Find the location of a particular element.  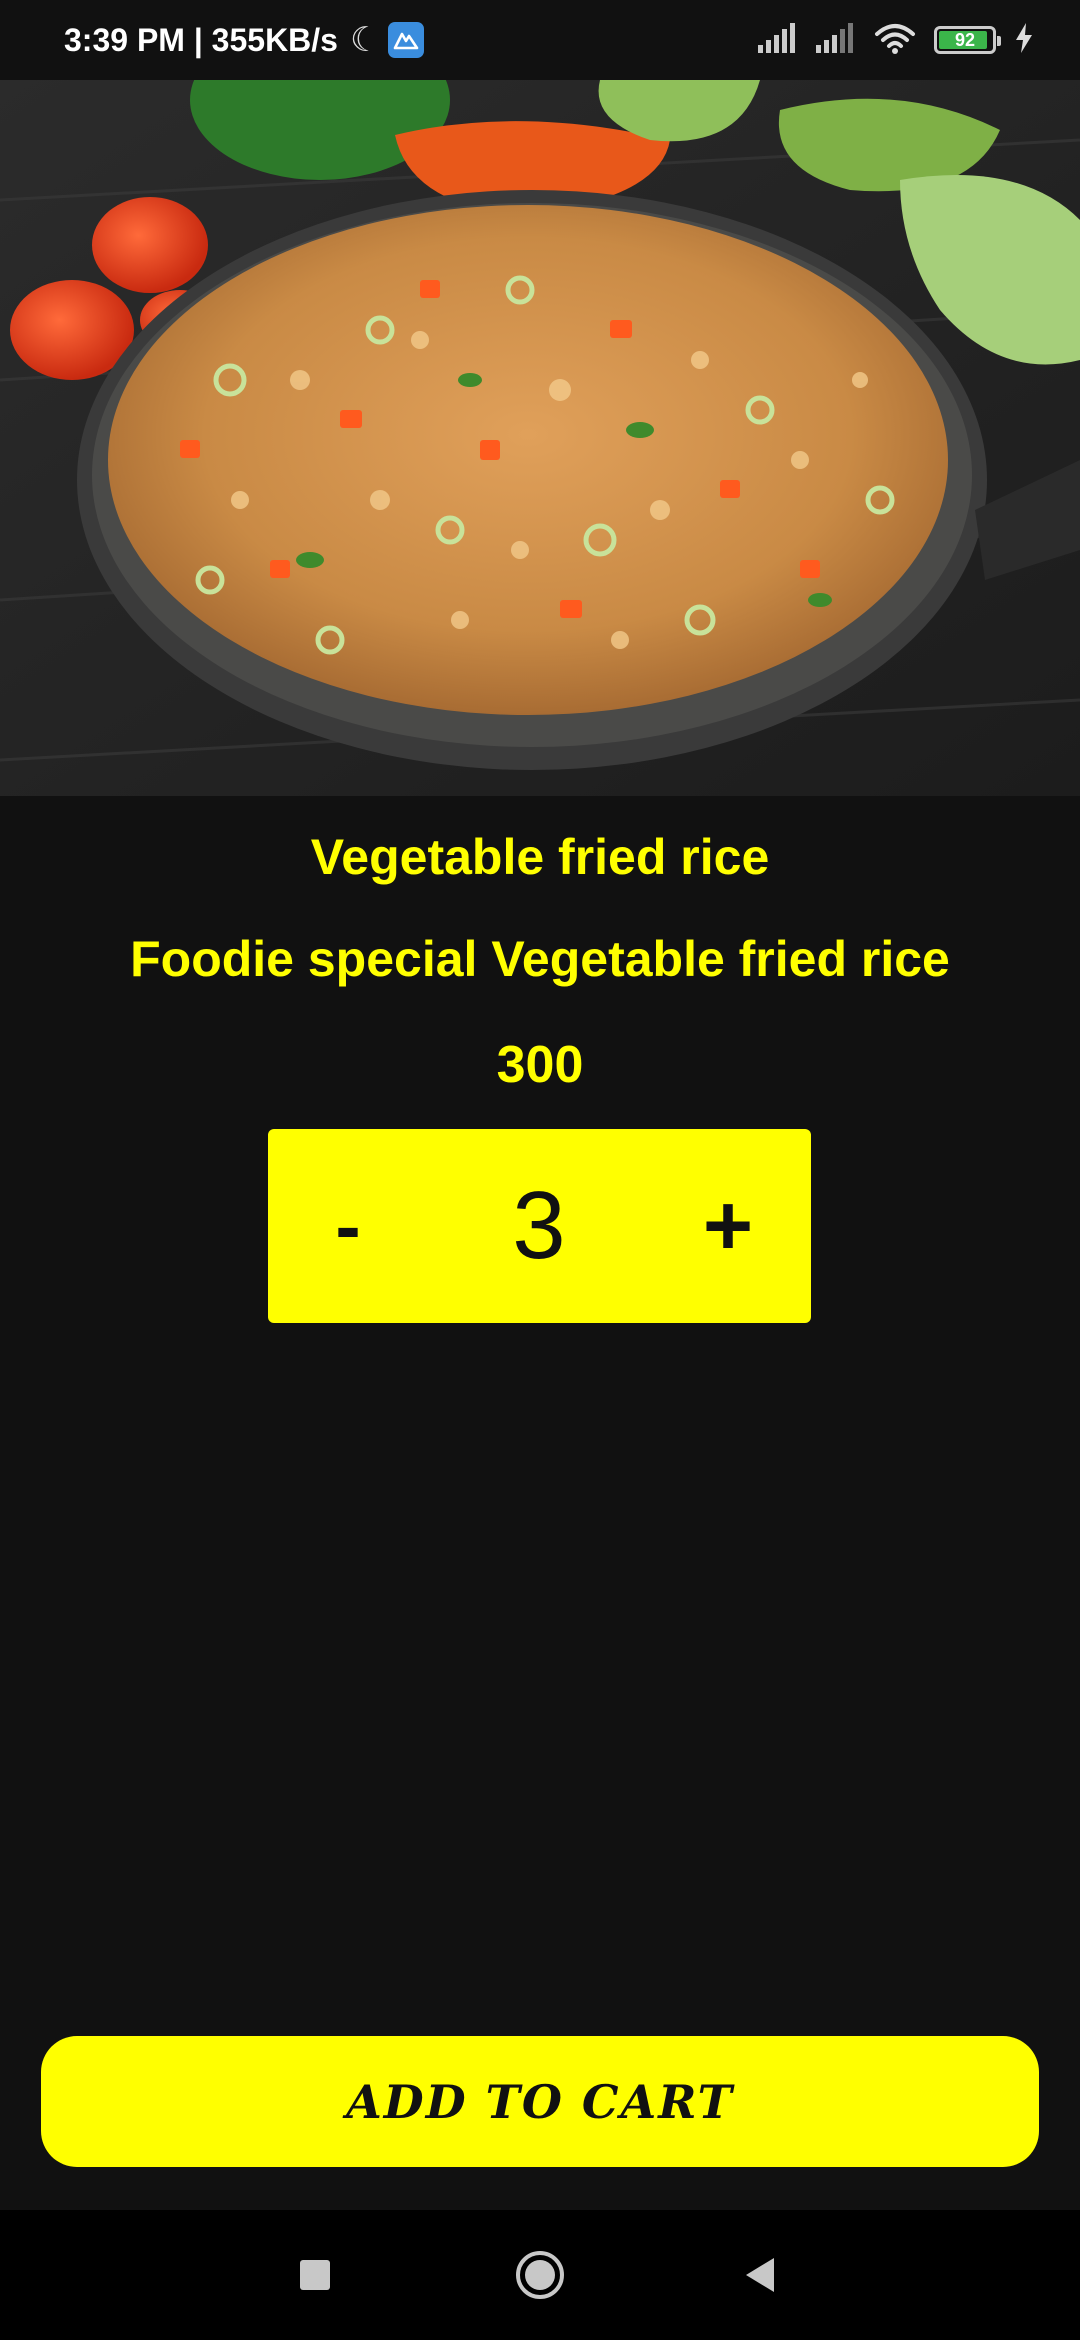

quantity-stepper: - 3 + is located at coordinates (539, 1226).